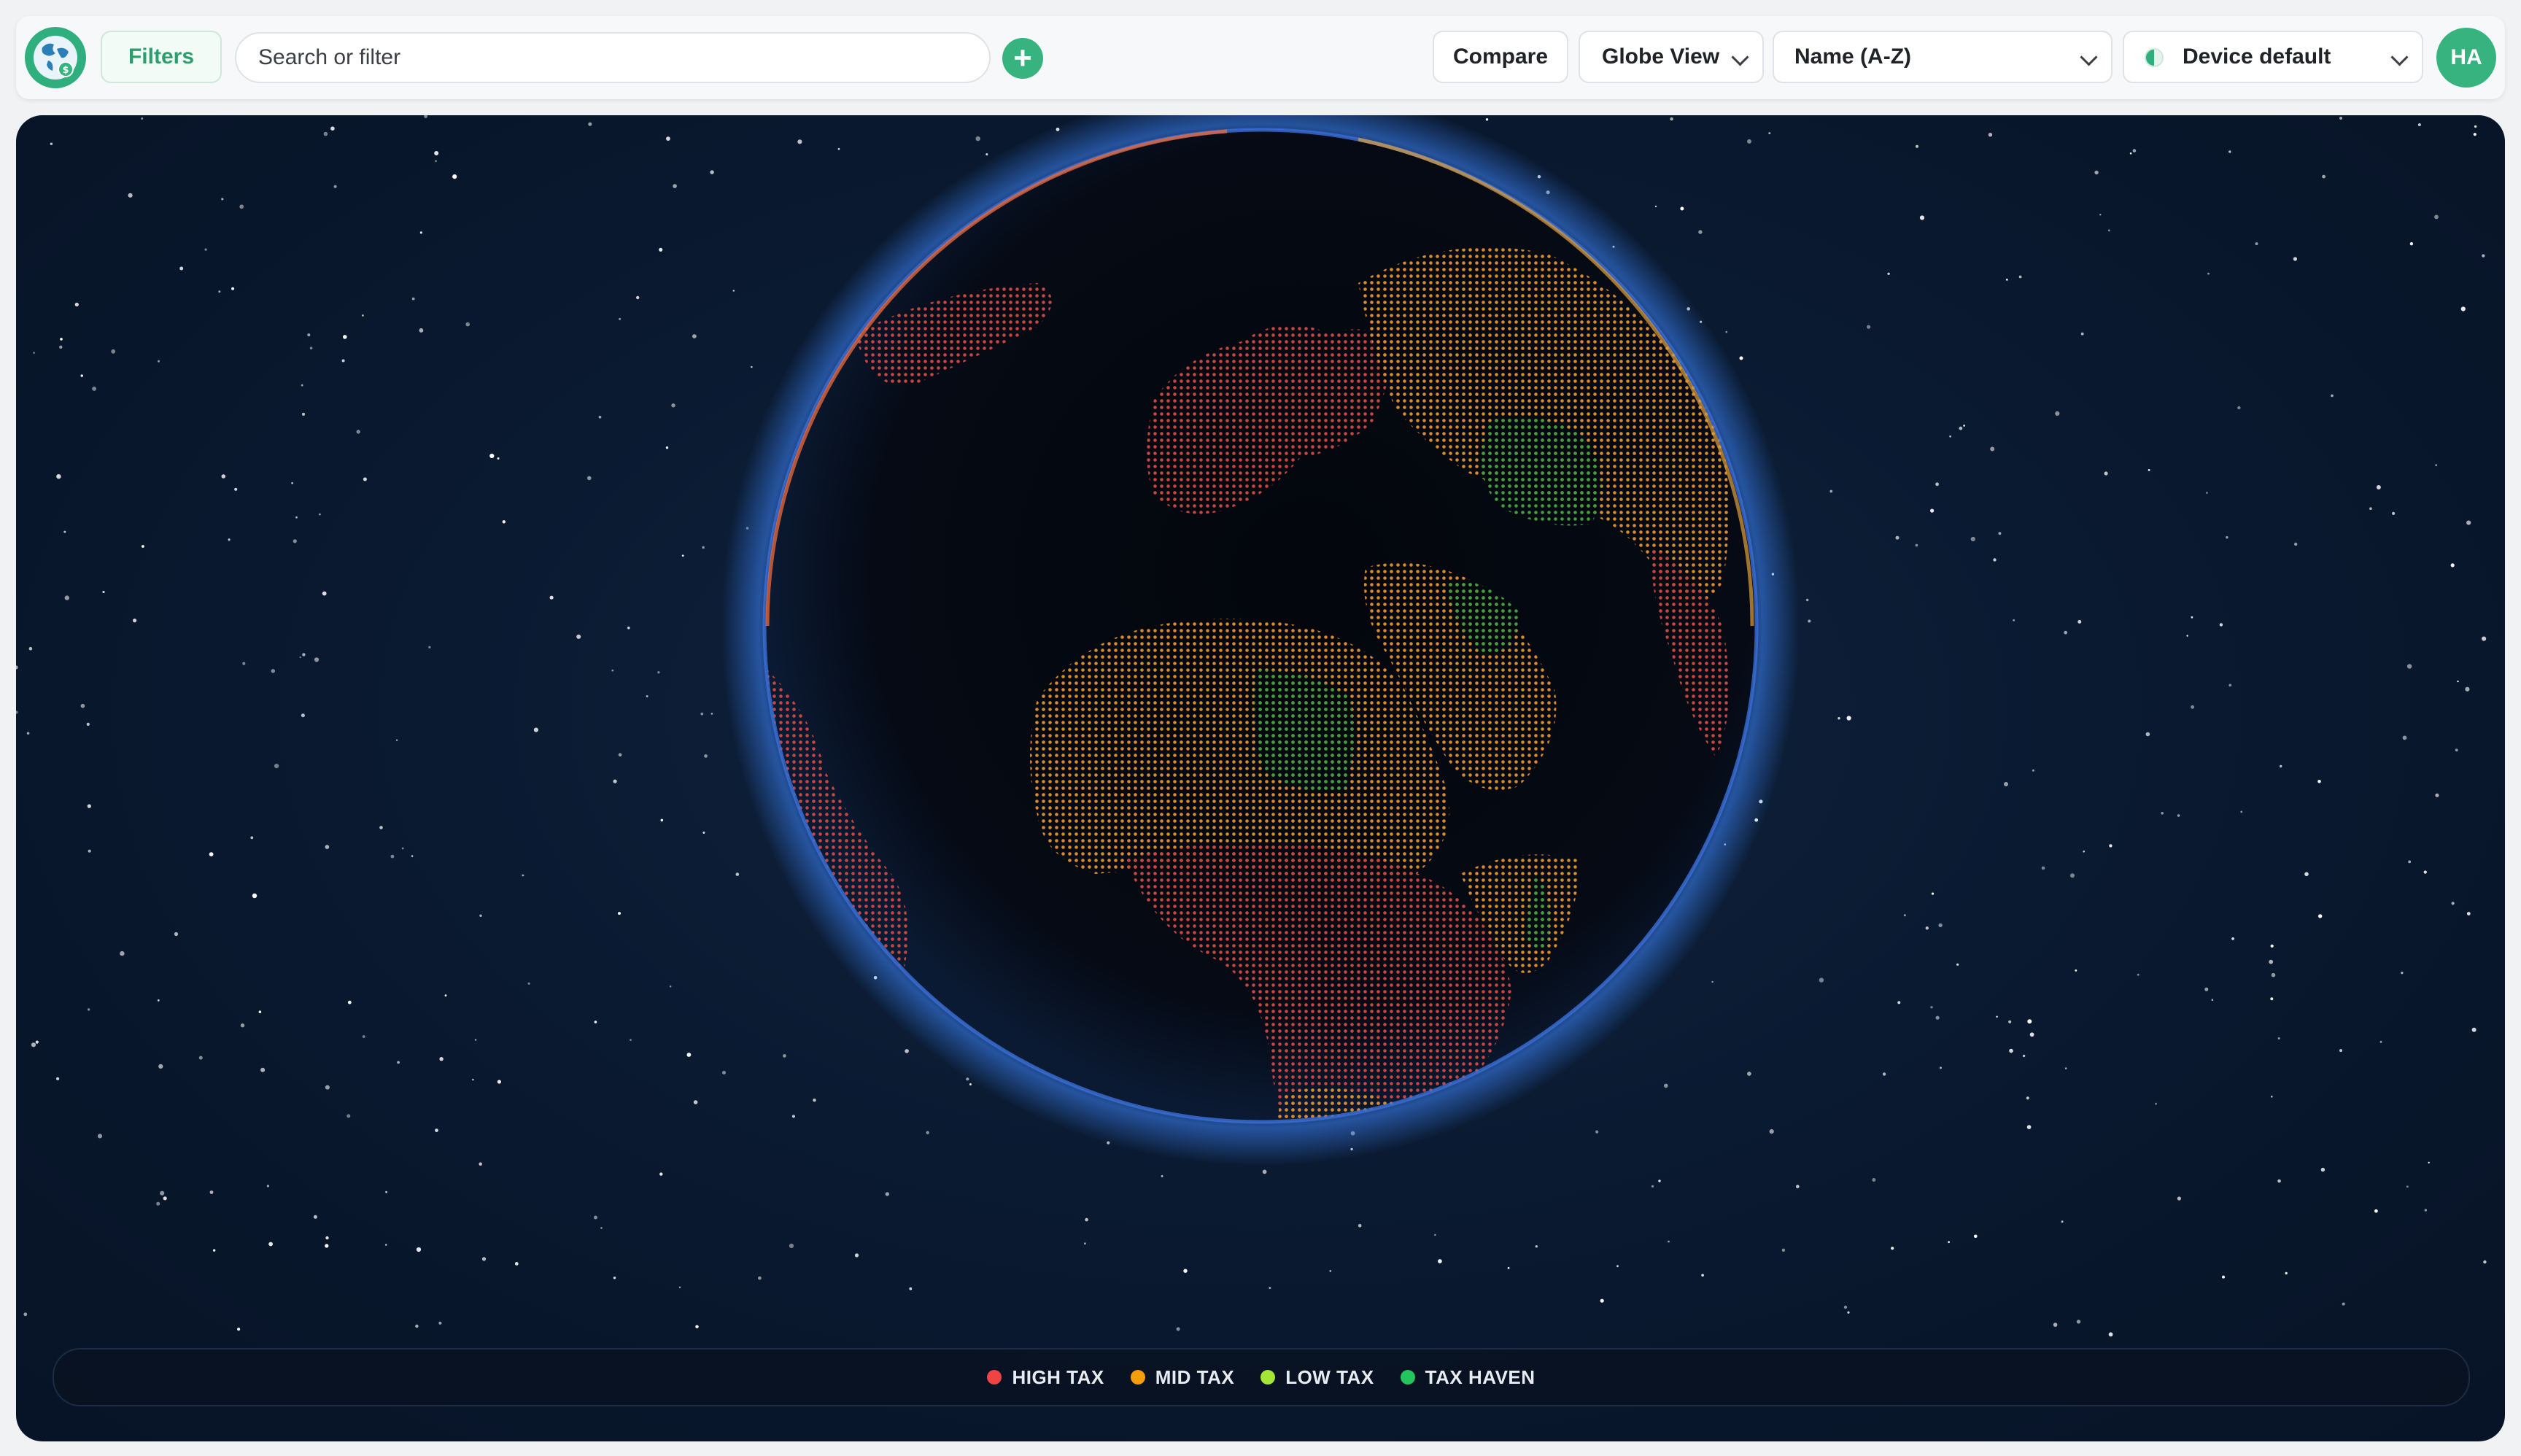 This screenshot has width=2521, height=1456. I want to click on view-select: Globe View, so click(1671, 57).